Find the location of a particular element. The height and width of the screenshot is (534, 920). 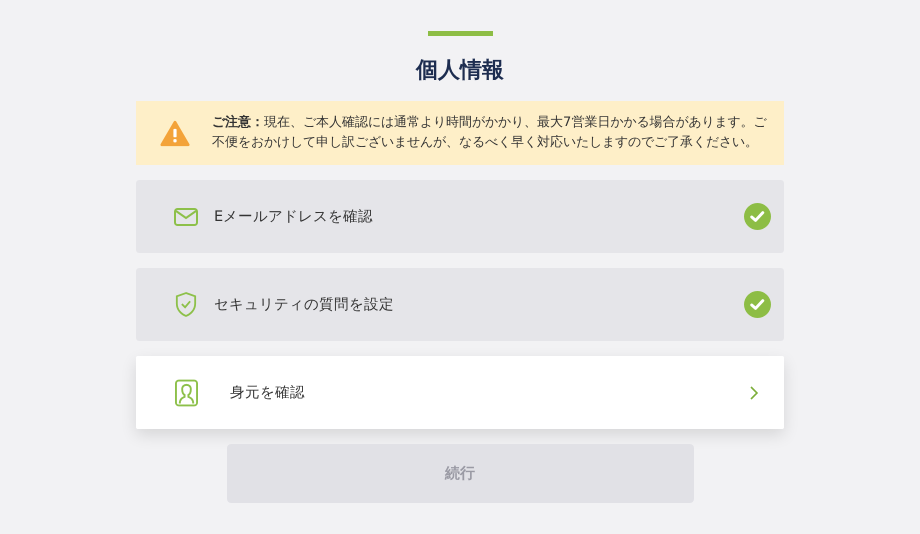

warning-icon is located at coordinates (175, 133).